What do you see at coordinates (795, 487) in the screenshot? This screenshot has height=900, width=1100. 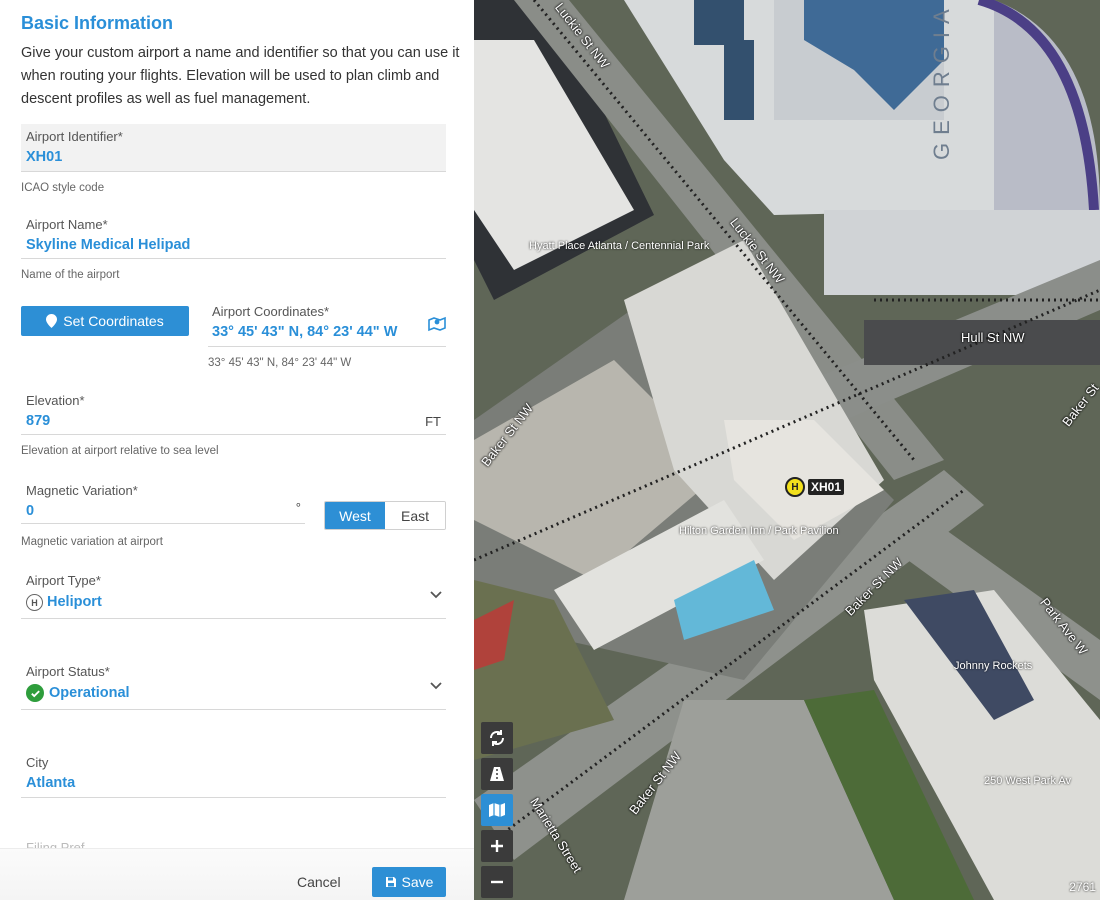 I see `helipad-marker-icon: H` at bounding box center [795, 487].